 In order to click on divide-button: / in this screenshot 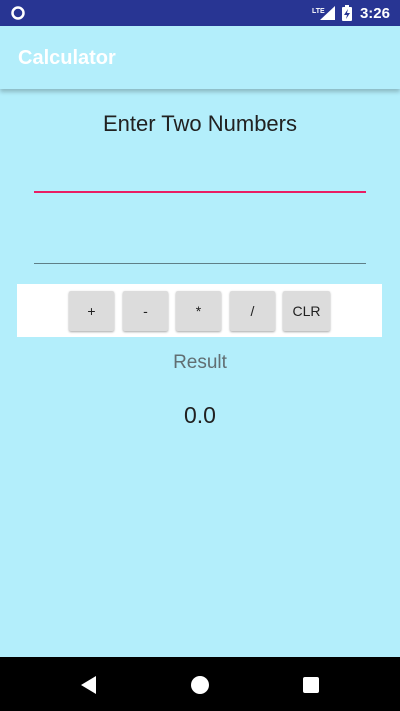, I will do `click(252, 311)`.